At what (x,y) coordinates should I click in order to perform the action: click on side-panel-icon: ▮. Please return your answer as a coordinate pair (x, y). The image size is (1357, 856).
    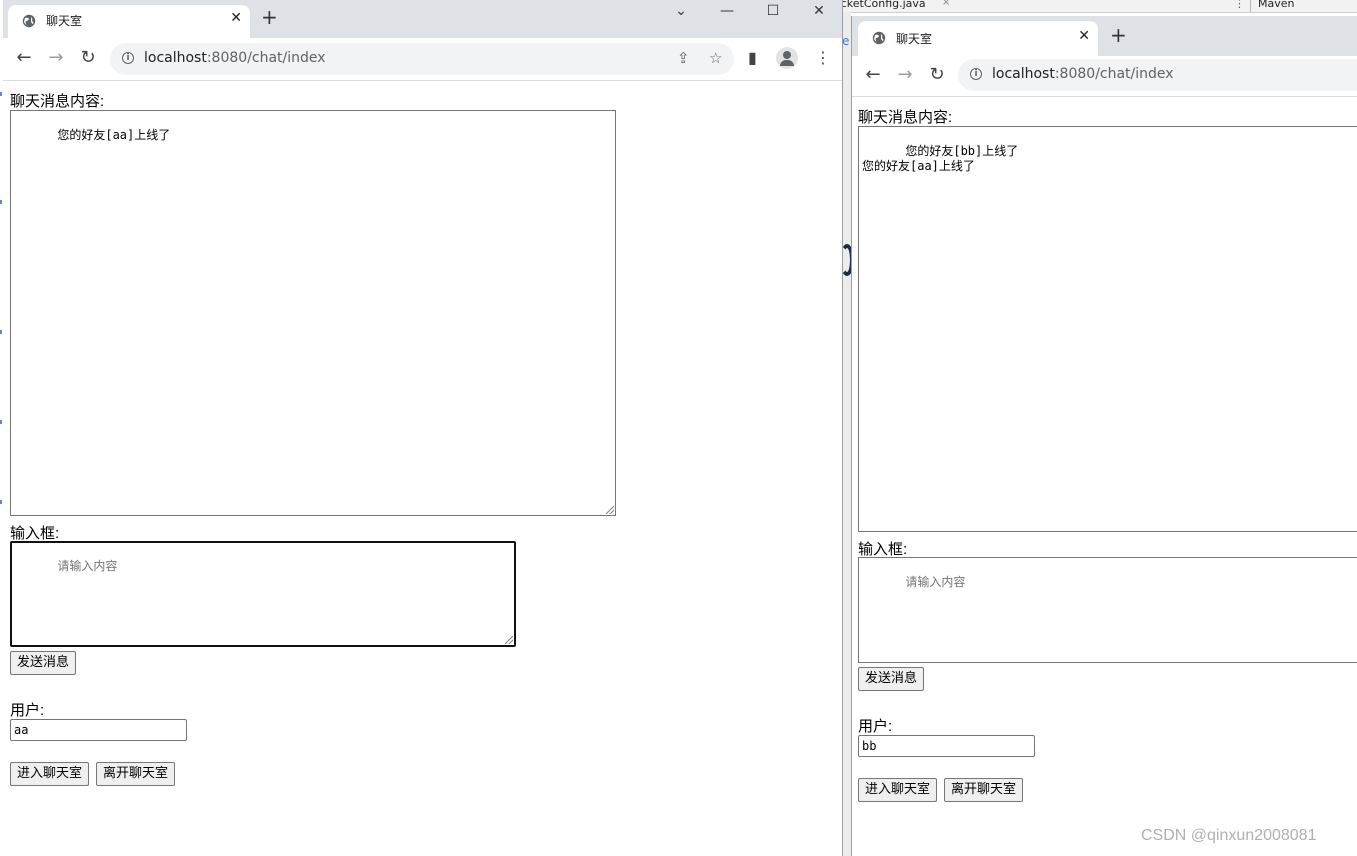
    Looking at the image, I should click on (752, 57).